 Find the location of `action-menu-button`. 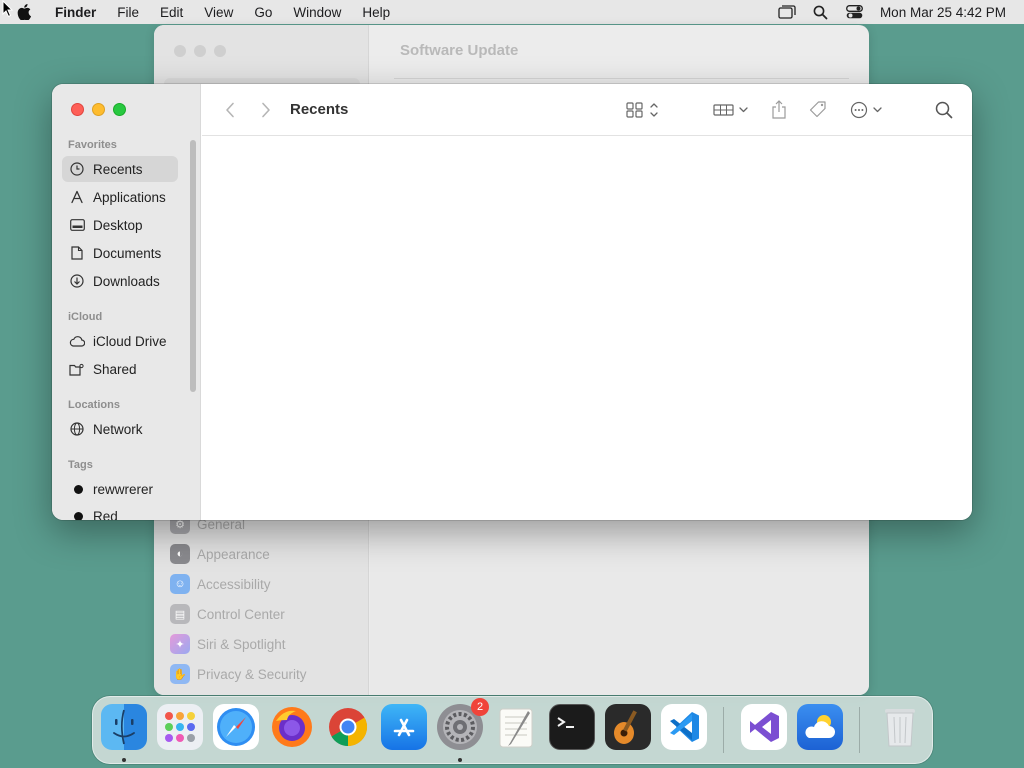

action-menu-button is located at coordinates (868, 110).